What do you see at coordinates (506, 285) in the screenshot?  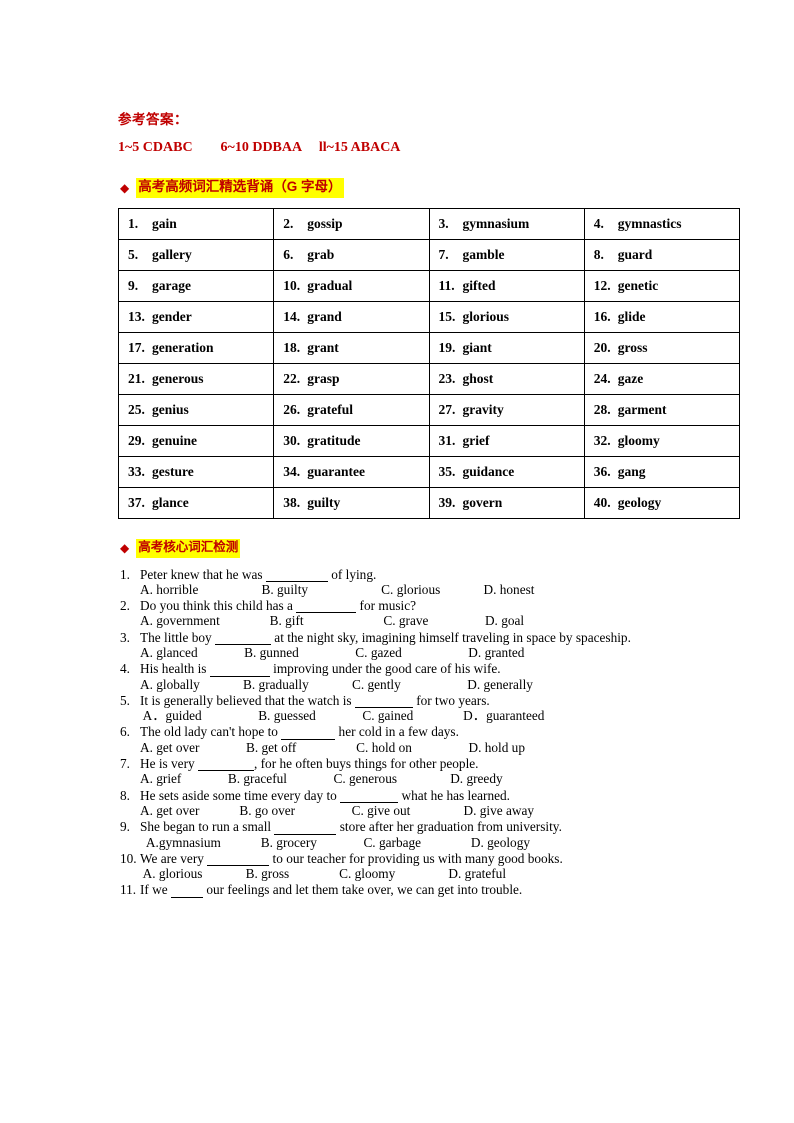 I see `vocab-cell: 11. gifted` at bounding box center [506, 285].